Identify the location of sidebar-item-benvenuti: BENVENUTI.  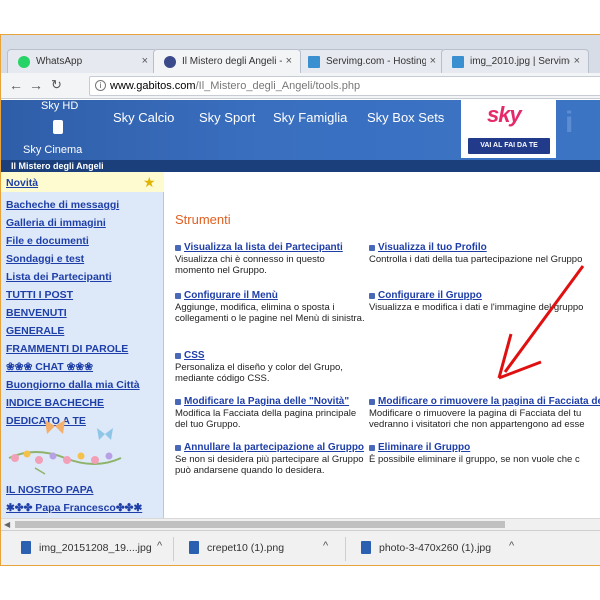
(36, 313).